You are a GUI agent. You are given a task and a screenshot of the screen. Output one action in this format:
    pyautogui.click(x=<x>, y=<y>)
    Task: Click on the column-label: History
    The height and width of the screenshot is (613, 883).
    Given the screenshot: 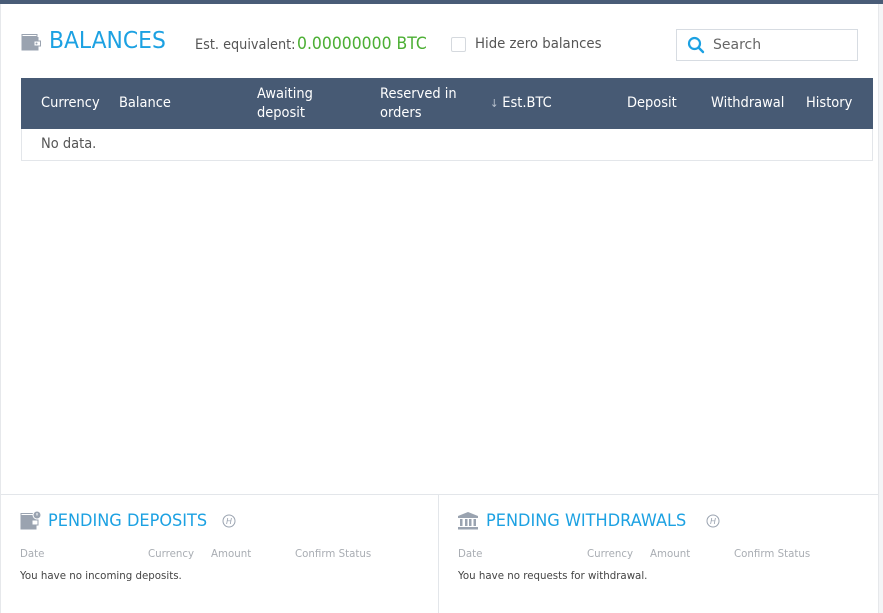 What is the action you would take?
    pyautogui.click(x=829, y=103)
    